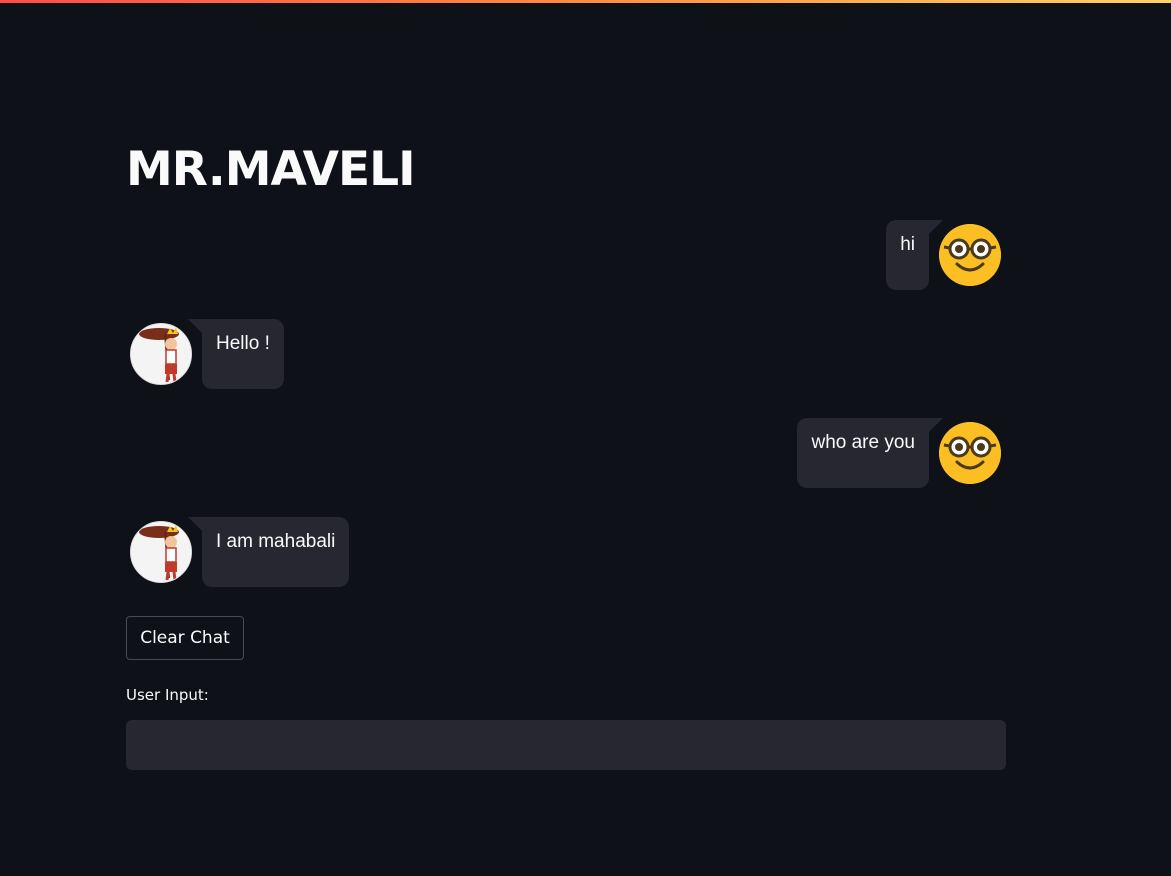  Describe the element at coordinates (276, 541) in the screenshot. I see `message-text: I am mahabali` at that location.